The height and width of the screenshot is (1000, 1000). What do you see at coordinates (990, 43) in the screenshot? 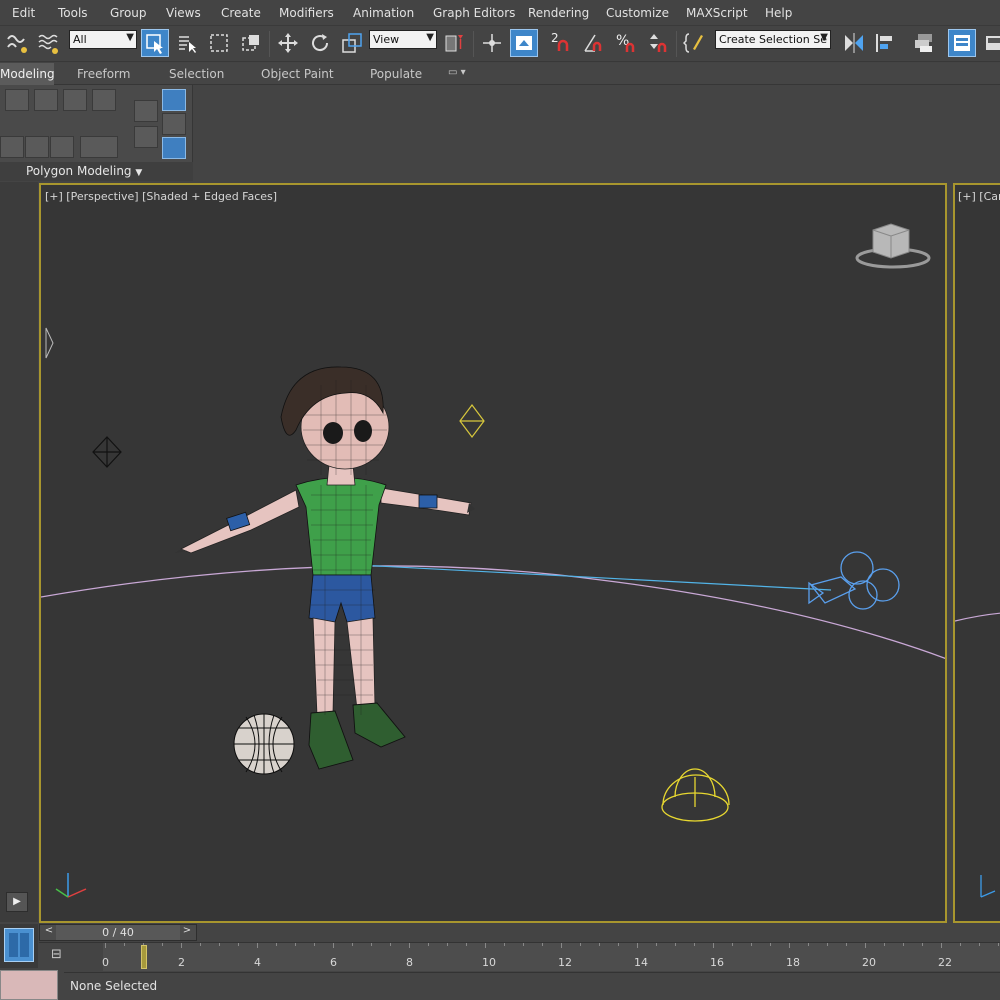
I see `ribbon-toggle-icon` at bounding box center [990, 43].